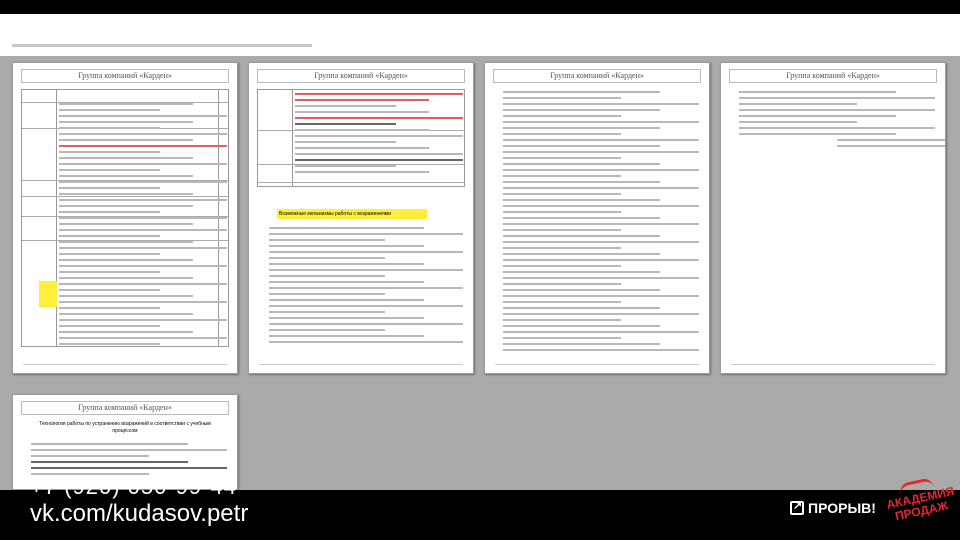 The image size is (960, 540). What do you see at coordinates (597, 218) in the screenshot?
I see `document-page-3: Группа компаний «Карден»` at bounding box center [597, 218].